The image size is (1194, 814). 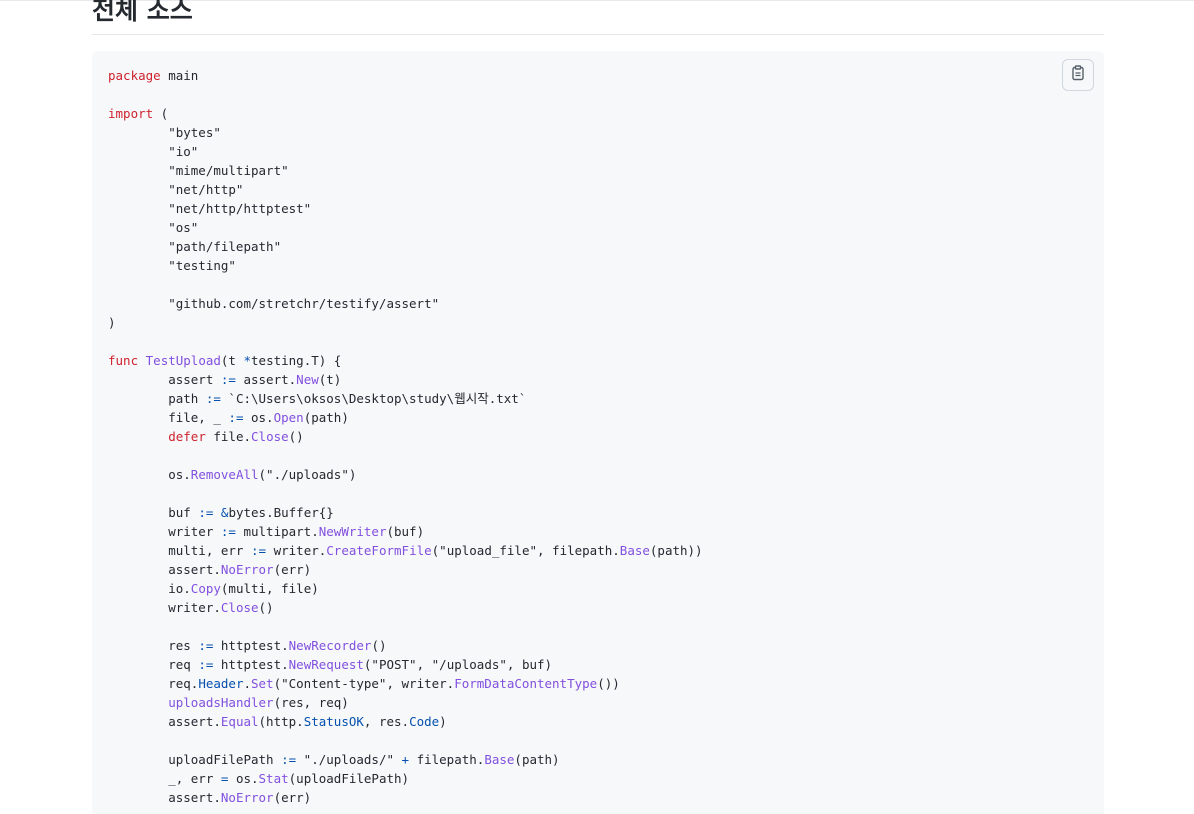 What do you see at coordinates (228, 436) in the screenshot?
I see `code-token: file.` at bounding box center [228, 436].